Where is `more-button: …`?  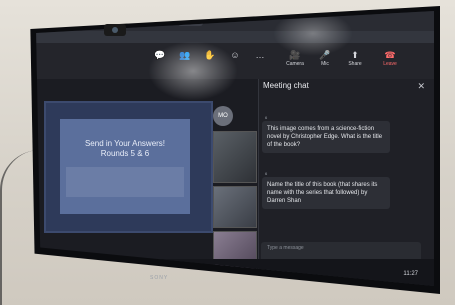
more-button: … is located at coordinates (260, 55).